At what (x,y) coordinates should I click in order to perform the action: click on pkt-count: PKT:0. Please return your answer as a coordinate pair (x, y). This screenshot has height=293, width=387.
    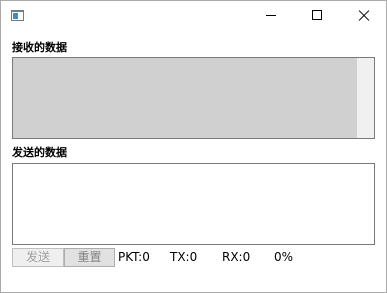
    Looking at the image, I should click on (134, 257).